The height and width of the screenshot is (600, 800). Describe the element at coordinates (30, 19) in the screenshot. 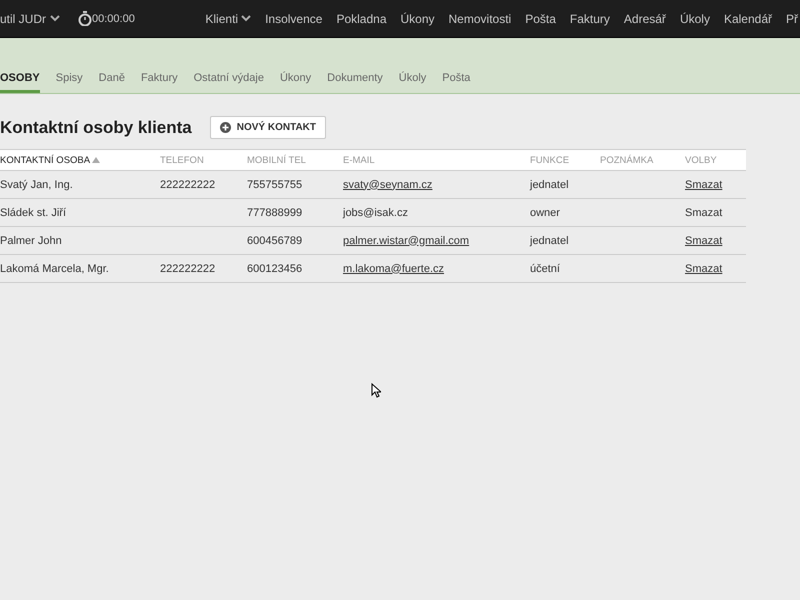

I see `user-menu: util JUDr` at that location.